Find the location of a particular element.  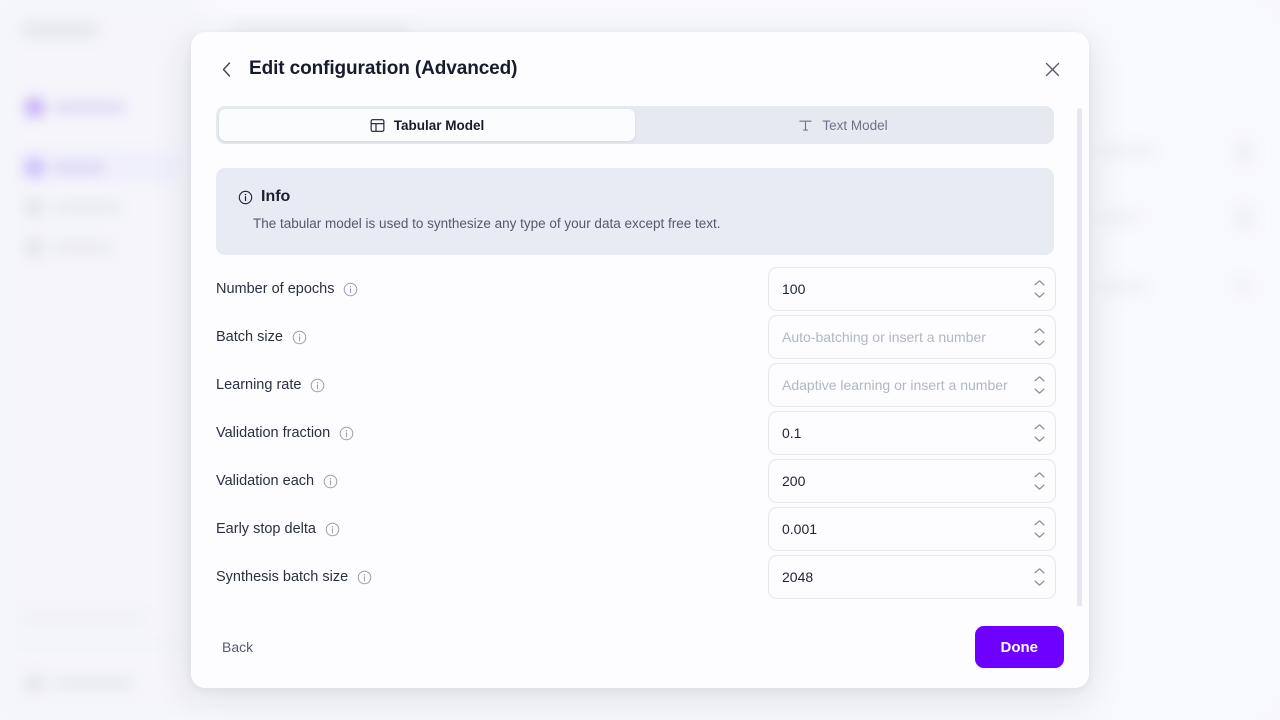

form-row-early-stop-delta: Early stop delta is located at coordinates (640, 529).